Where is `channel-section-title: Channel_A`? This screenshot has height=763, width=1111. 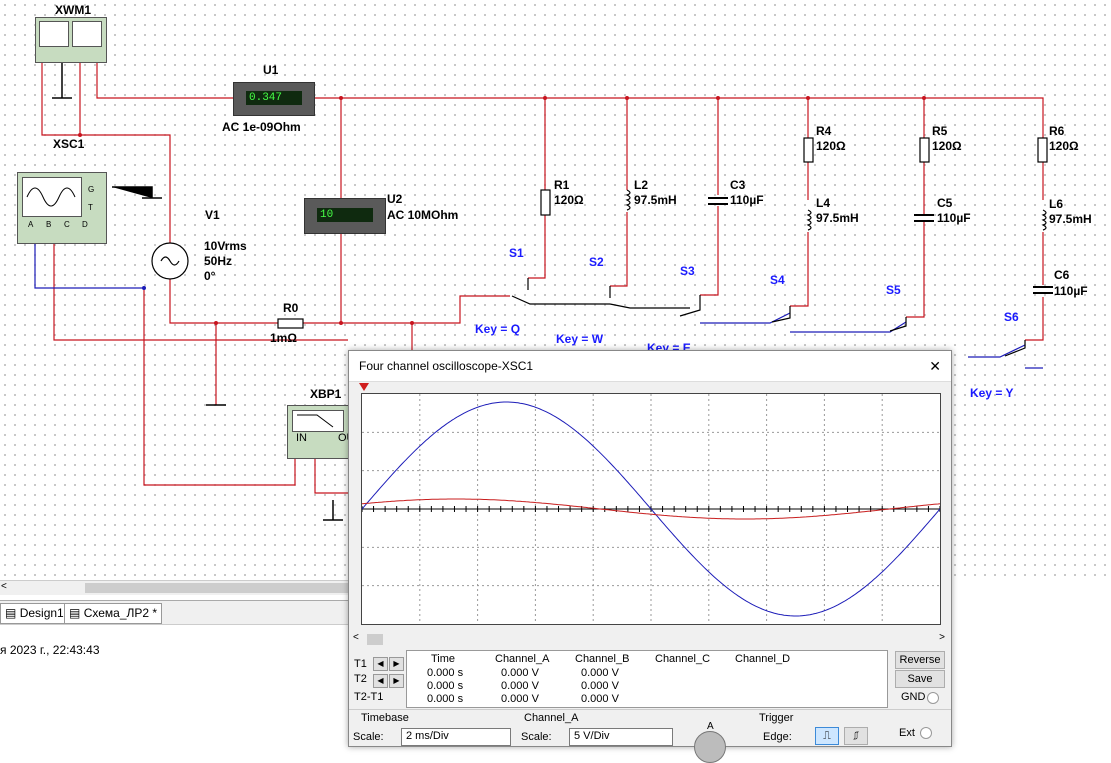
channel-section-title: Channel_A is located at coordinates (551, 718).